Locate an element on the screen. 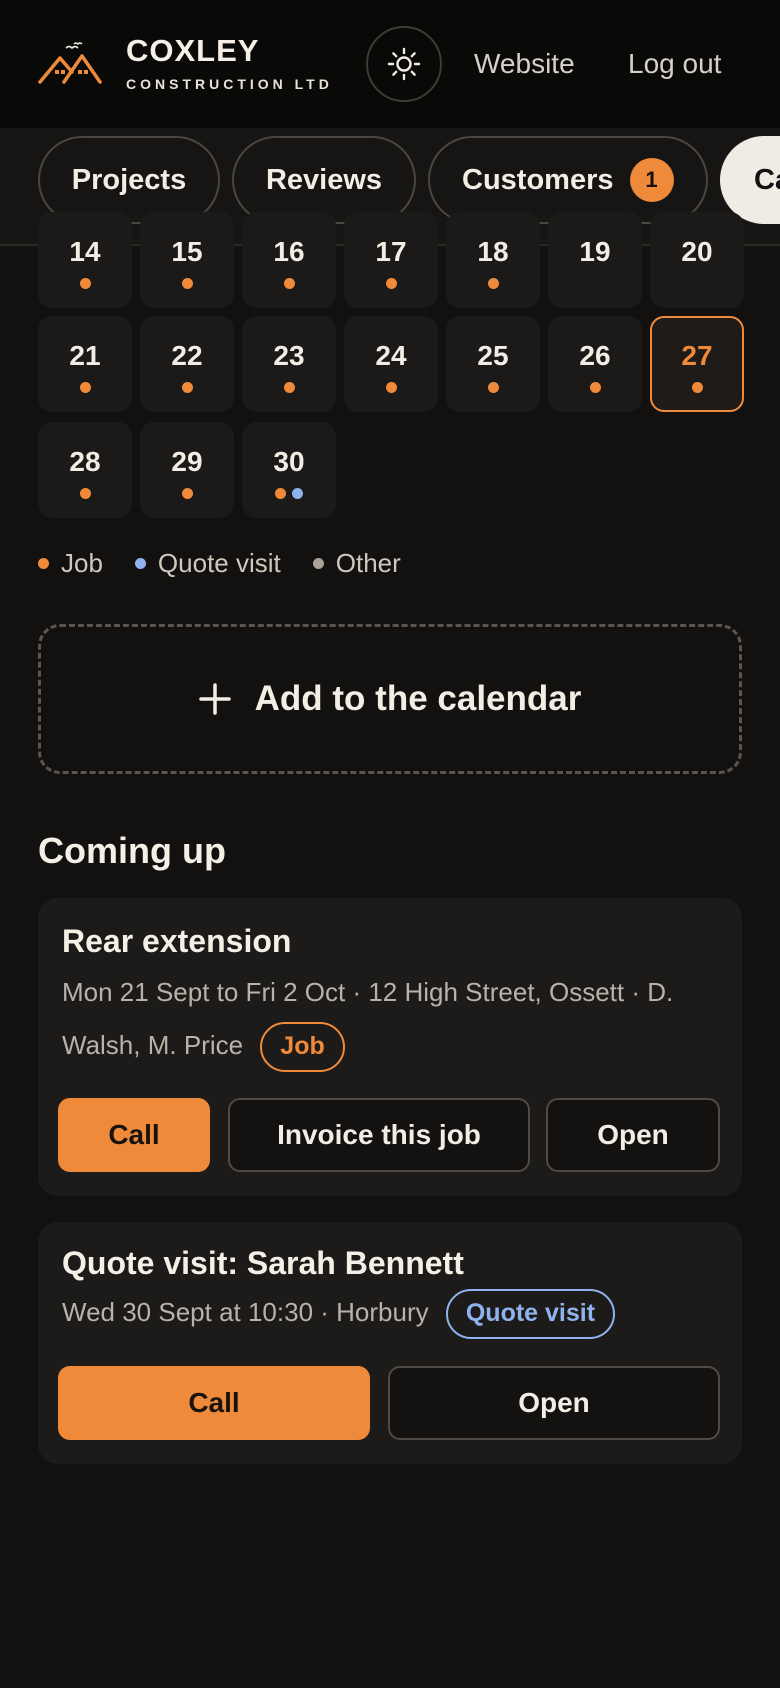 This screenshot has width=780, height=1688. legend-item-job: Job is located at coordinates (70, 563).